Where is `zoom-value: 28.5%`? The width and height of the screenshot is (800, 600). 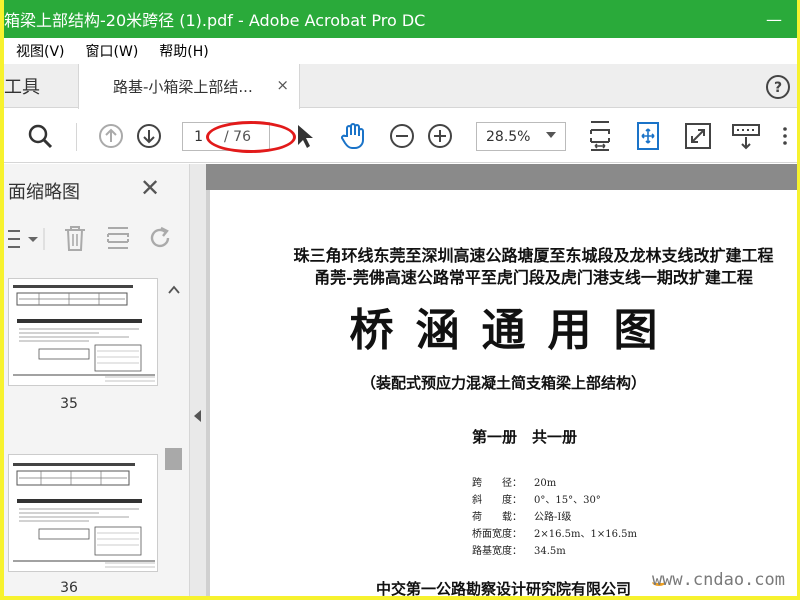
zoom-value: 28.5% is located at coordinates (508, 136).